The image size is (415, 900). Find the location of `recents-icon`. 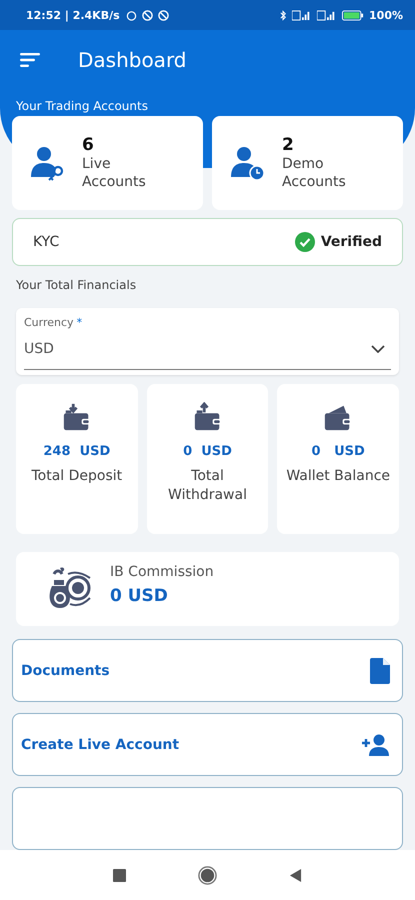

recents-icon is located at coordinates (119, 875).